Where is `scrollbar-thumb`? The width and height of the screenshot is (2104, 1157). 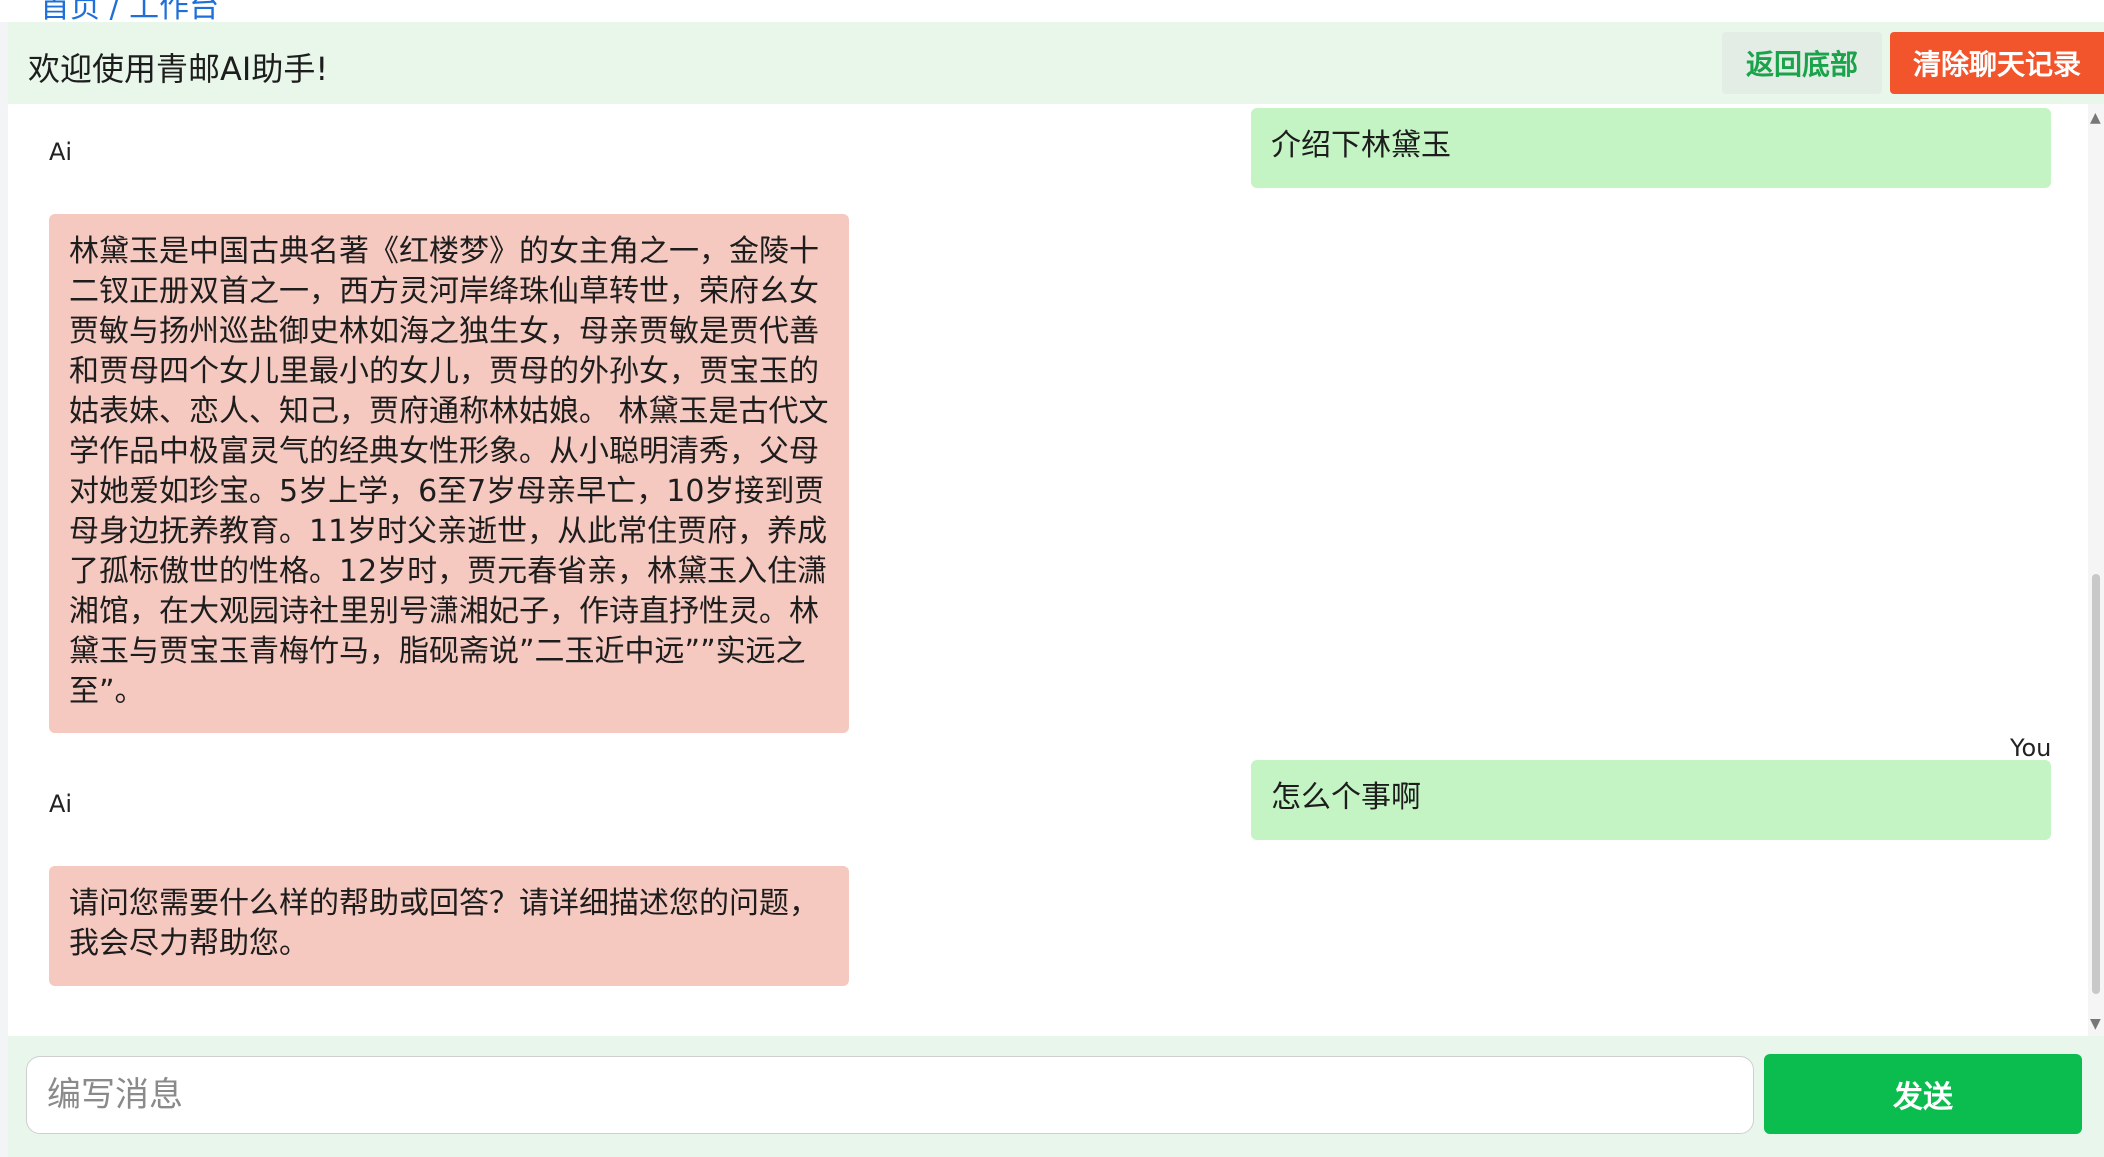 scrollbar-thumb is located at coordinates (2096, 784).